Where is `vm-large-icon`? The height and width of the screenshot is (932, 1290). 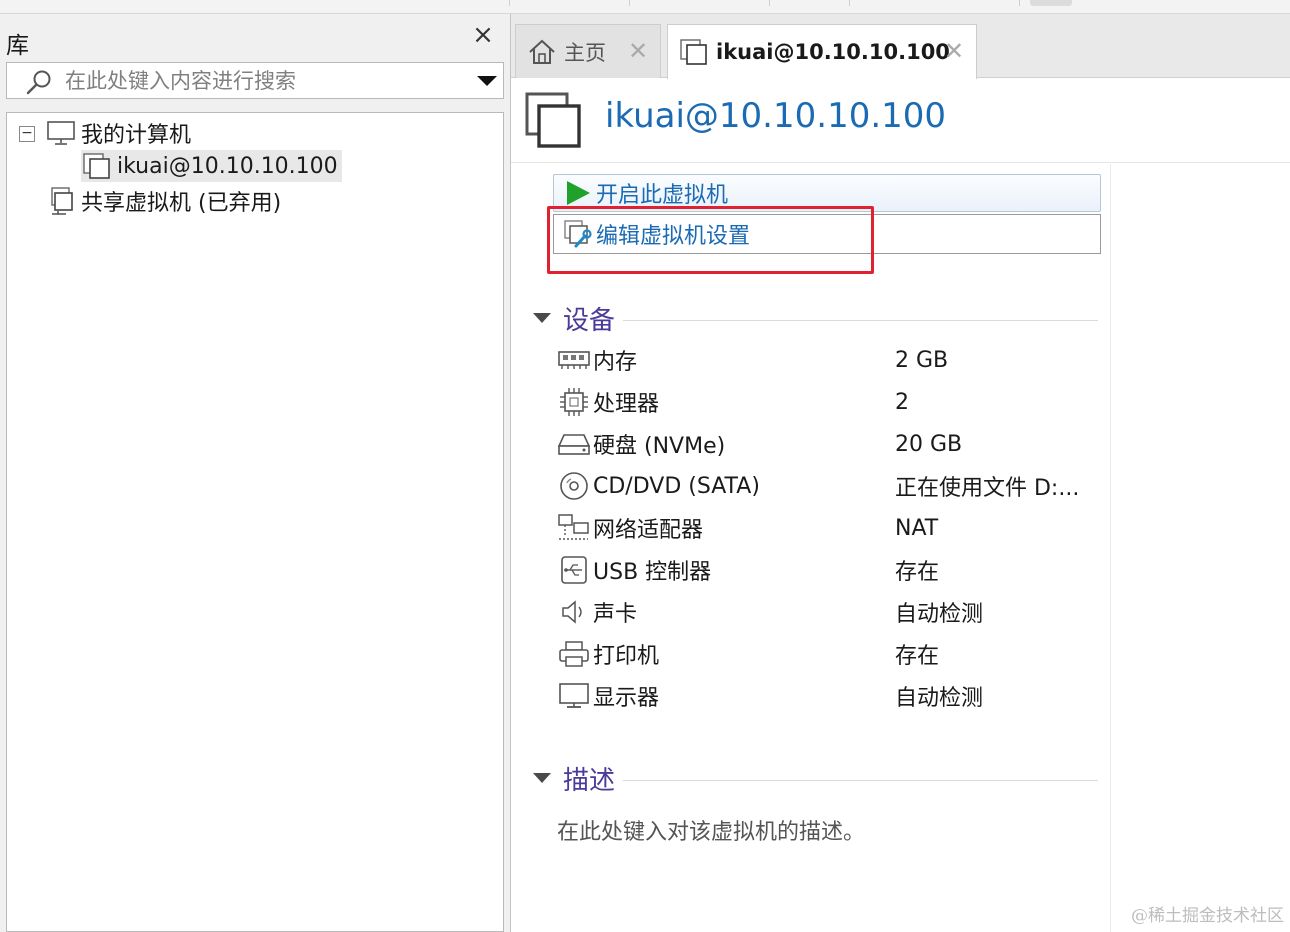
vm-large-icon is located at coordinates (553, 120).